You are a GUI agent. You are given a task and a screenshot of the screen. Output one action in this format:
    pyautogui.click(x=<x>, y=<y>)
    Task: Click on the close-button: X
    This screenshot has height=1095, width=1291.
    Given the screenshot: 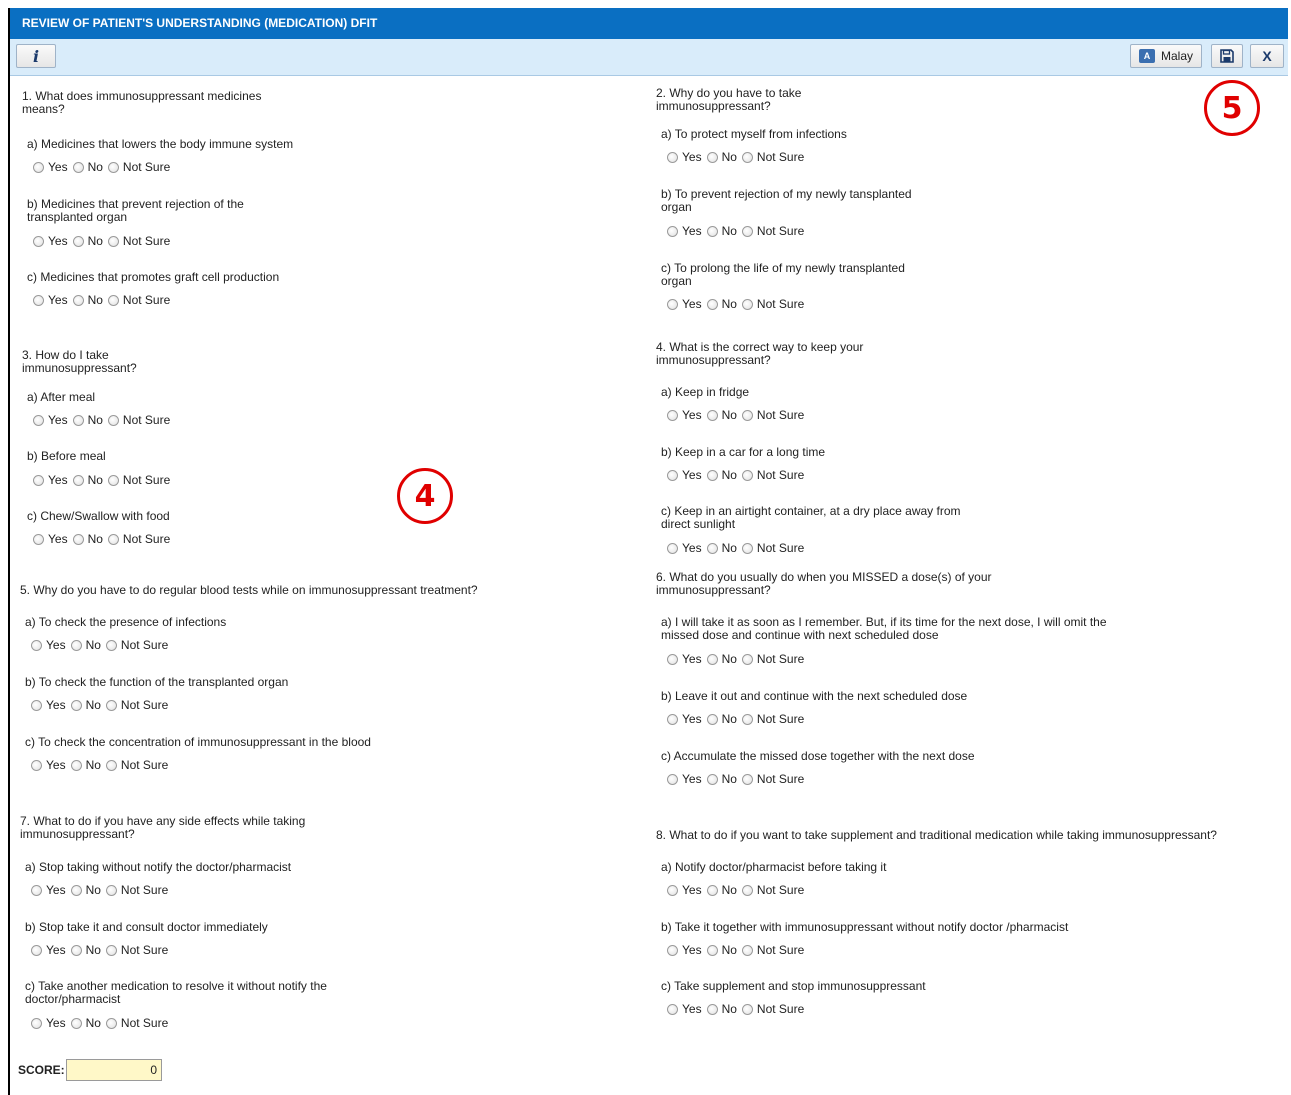 What is the action you would take?
    pyautogui.click(x=1267, y=56)
    